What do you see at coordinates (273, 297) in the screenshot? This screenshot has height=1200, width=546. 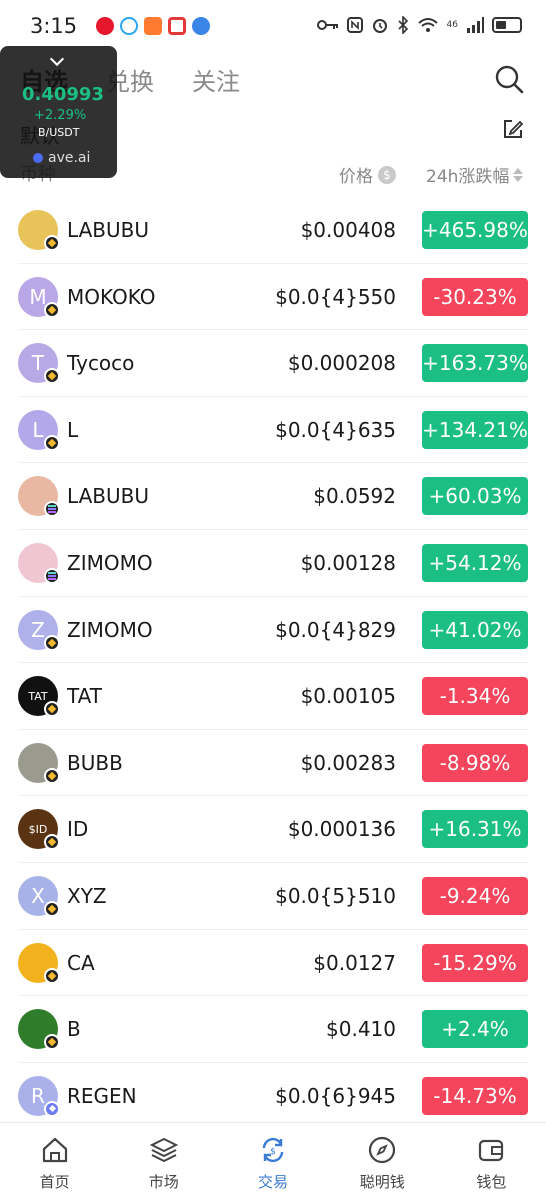 I see `coin-row: M MOKOKO $0.0{4}550 -30.23%` at bounding box center [273, 297].